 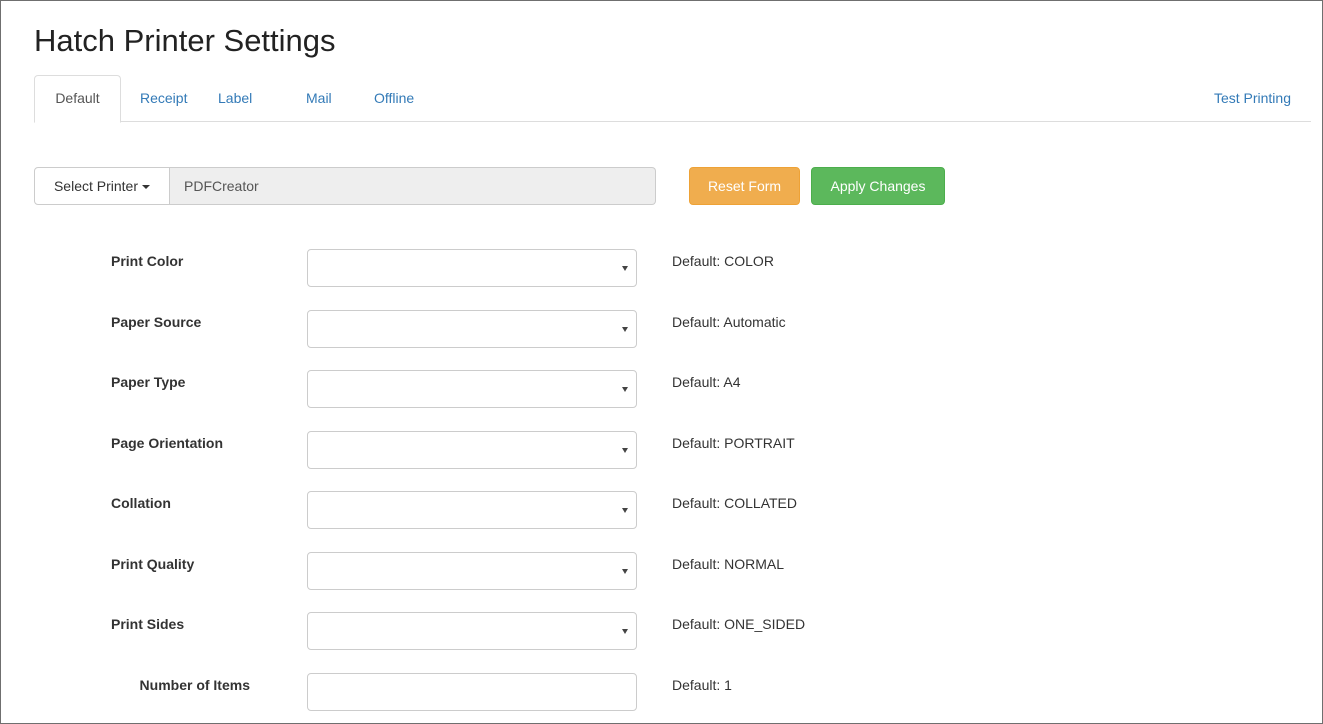 What do you see at coordinates (702, 685) in the screenshot?
I see `setting-default: Default: 1` at bounding box center [702, 685].